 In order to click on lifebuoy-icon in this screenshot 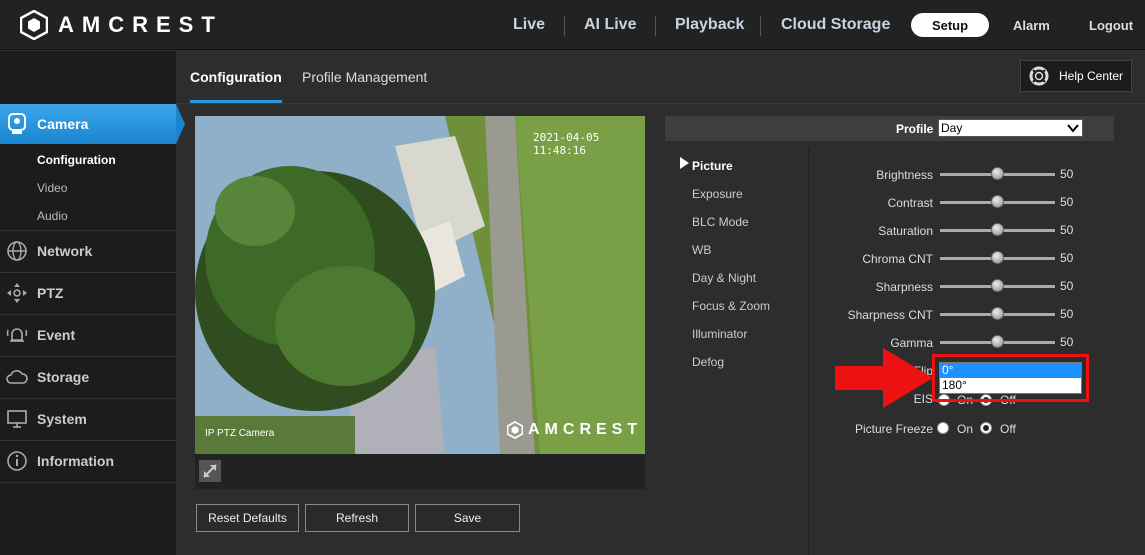, I will do `click(1039, 76)`.